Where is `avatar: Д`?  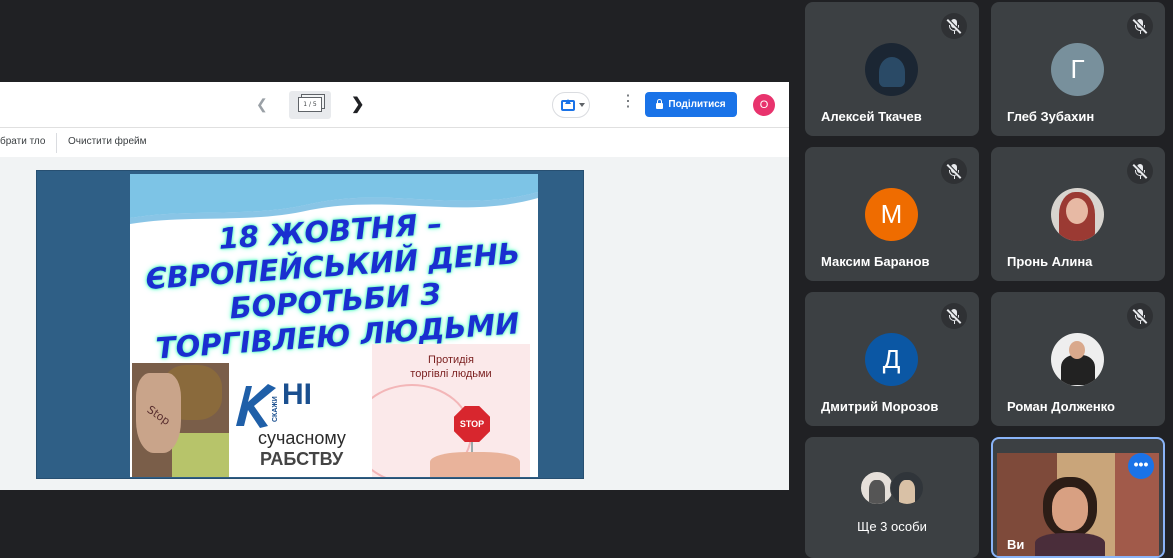
avatar: Д is located at coordinates (891, 359).